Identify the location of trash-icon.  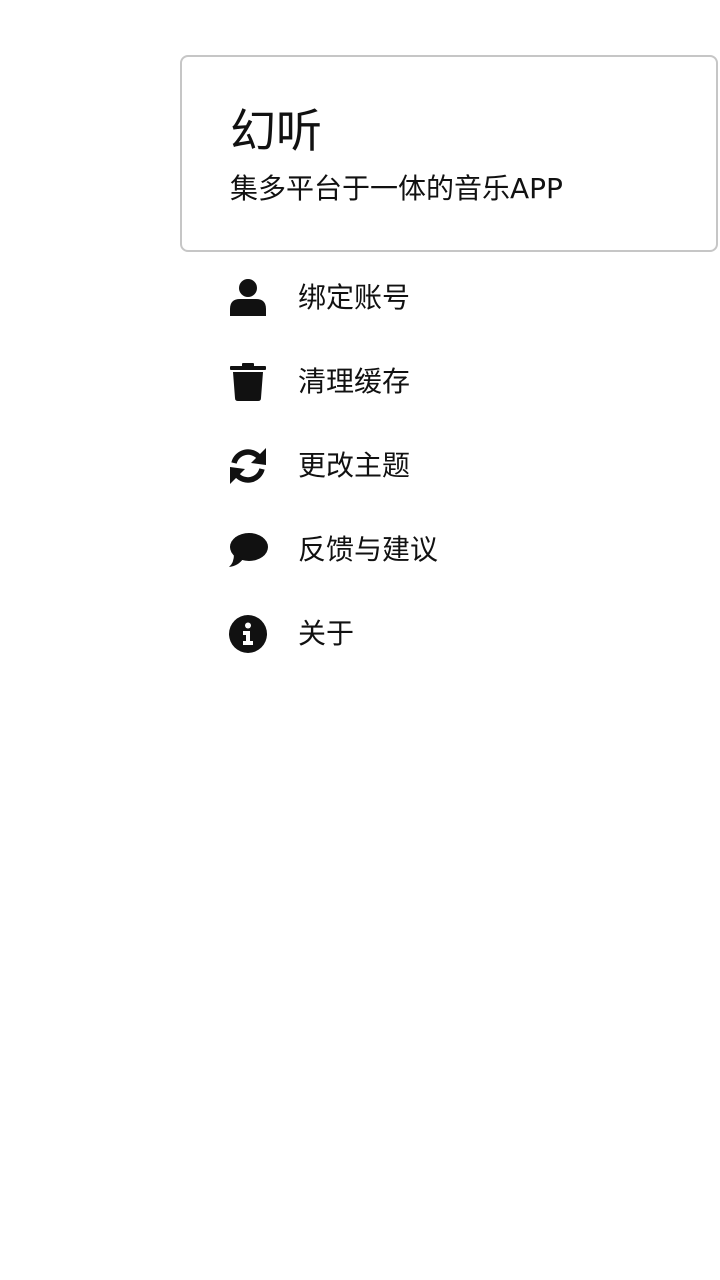
(248, 382).